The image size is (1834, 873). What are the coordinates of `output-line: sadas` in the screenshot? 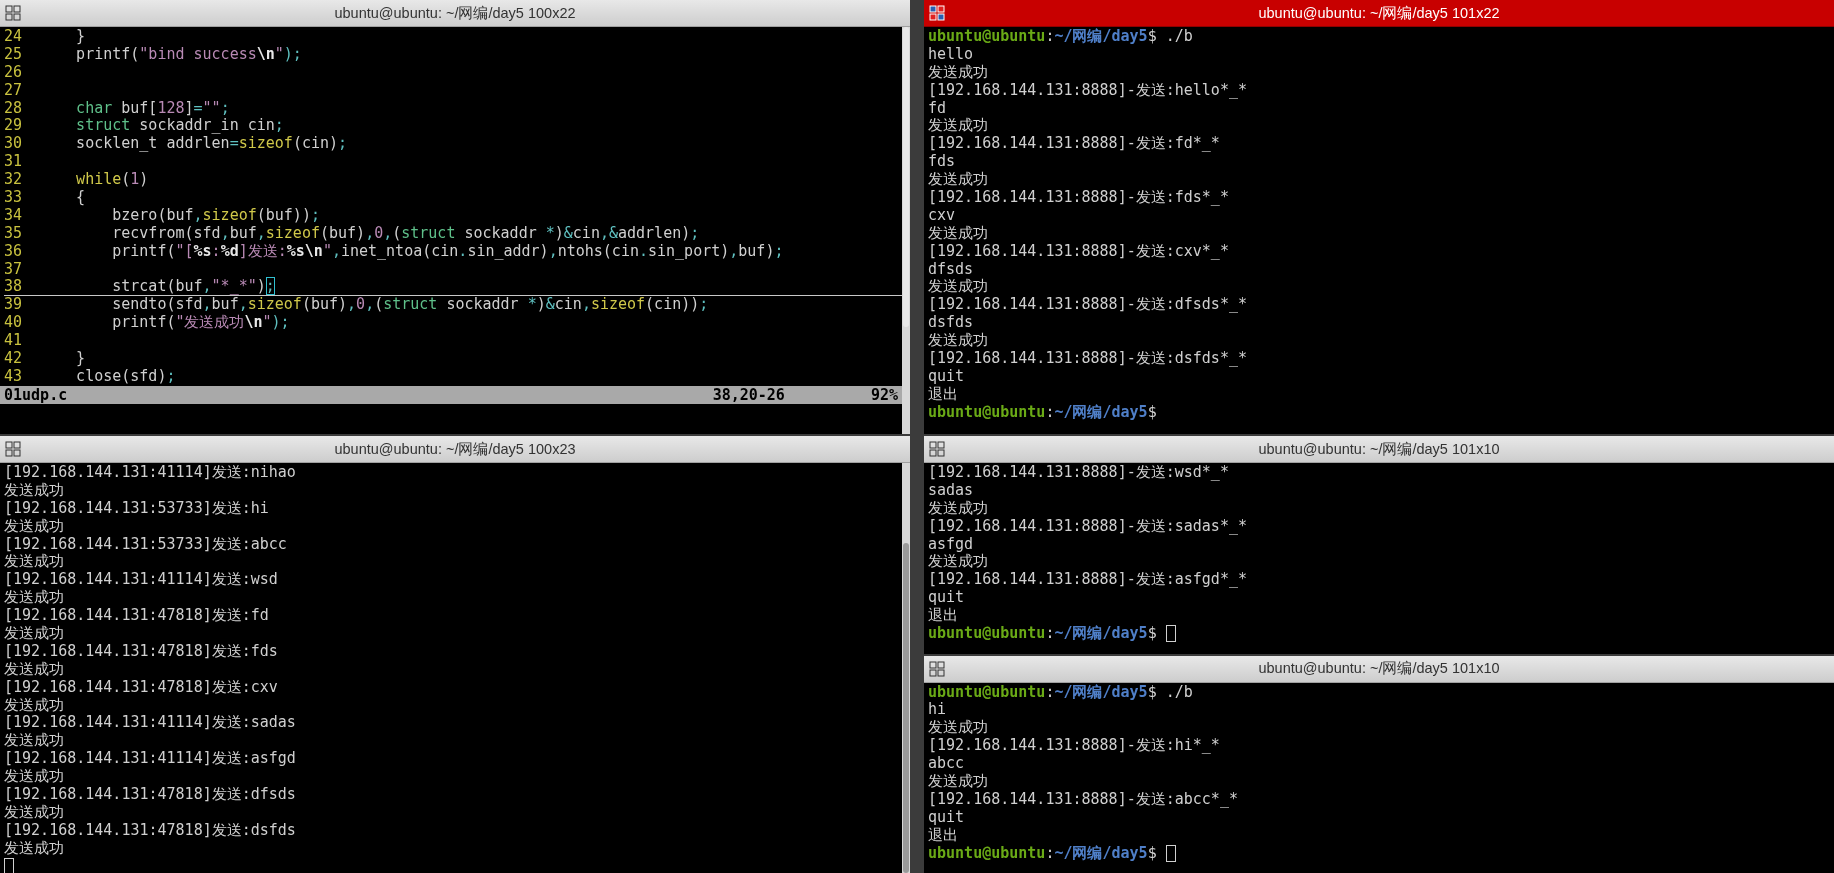 It's located at (951, 490).